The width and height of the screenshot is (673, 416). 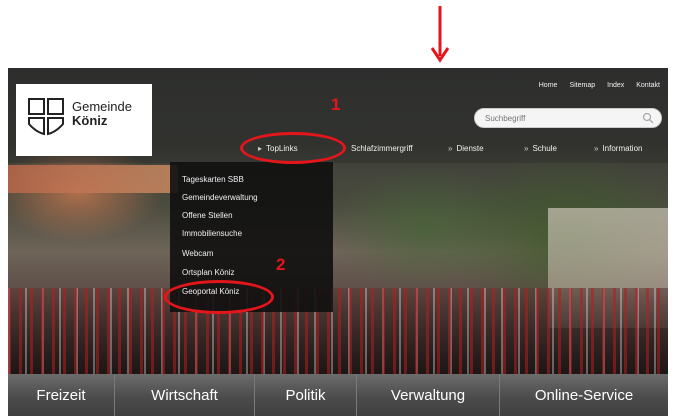 I want to click on annotation-number-2: 2, so click(x=281, y=264).